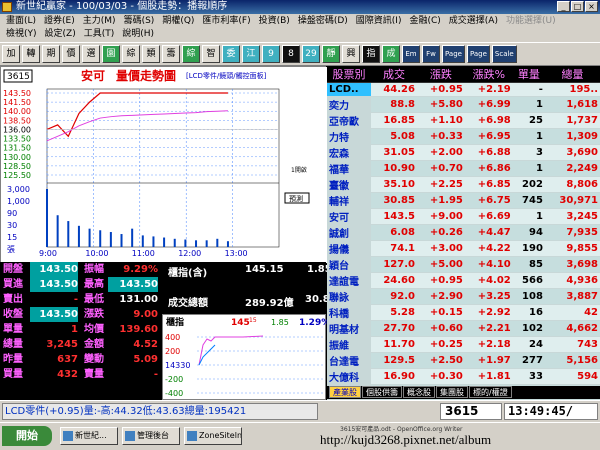  I want to click on toolbar-button: 委, so click(231, 54).